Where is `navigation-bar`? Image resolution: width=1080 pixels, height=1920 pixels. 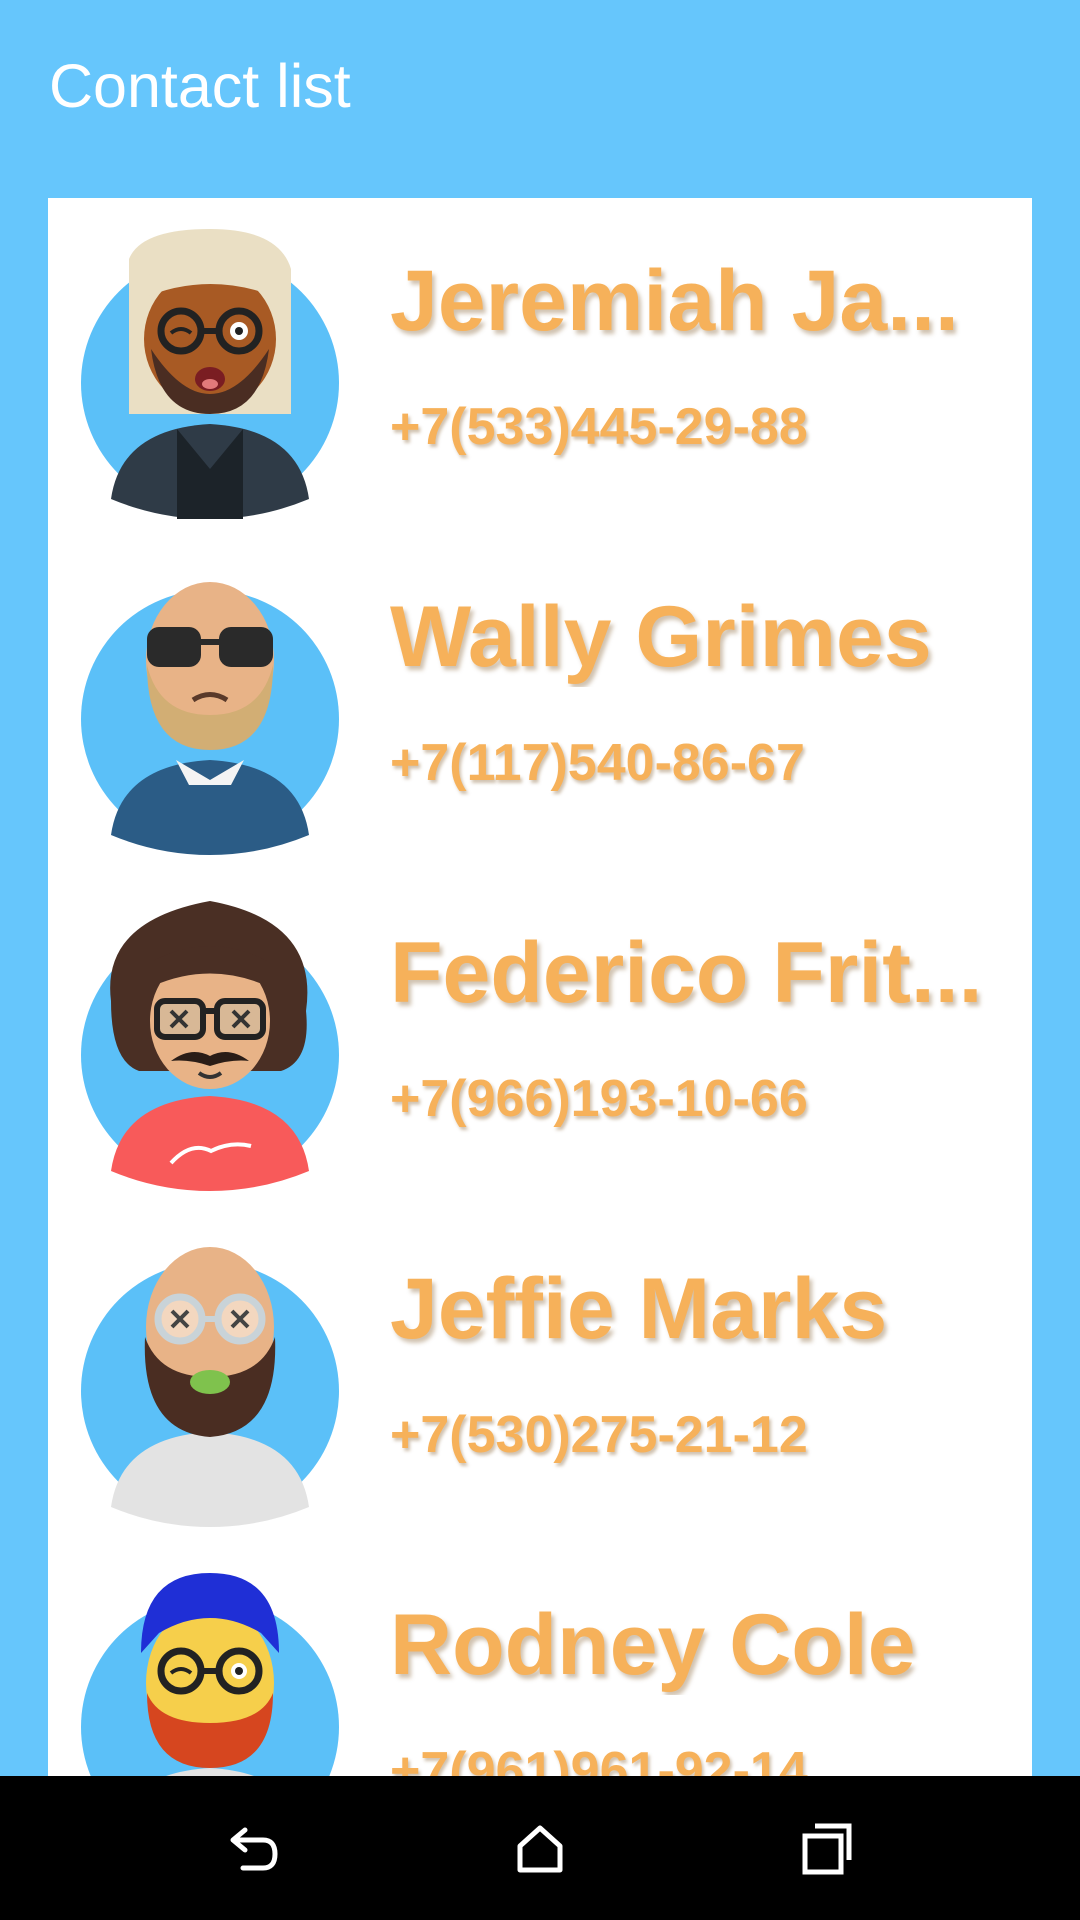
navigation-bar is located at coordinates (540, 1848).